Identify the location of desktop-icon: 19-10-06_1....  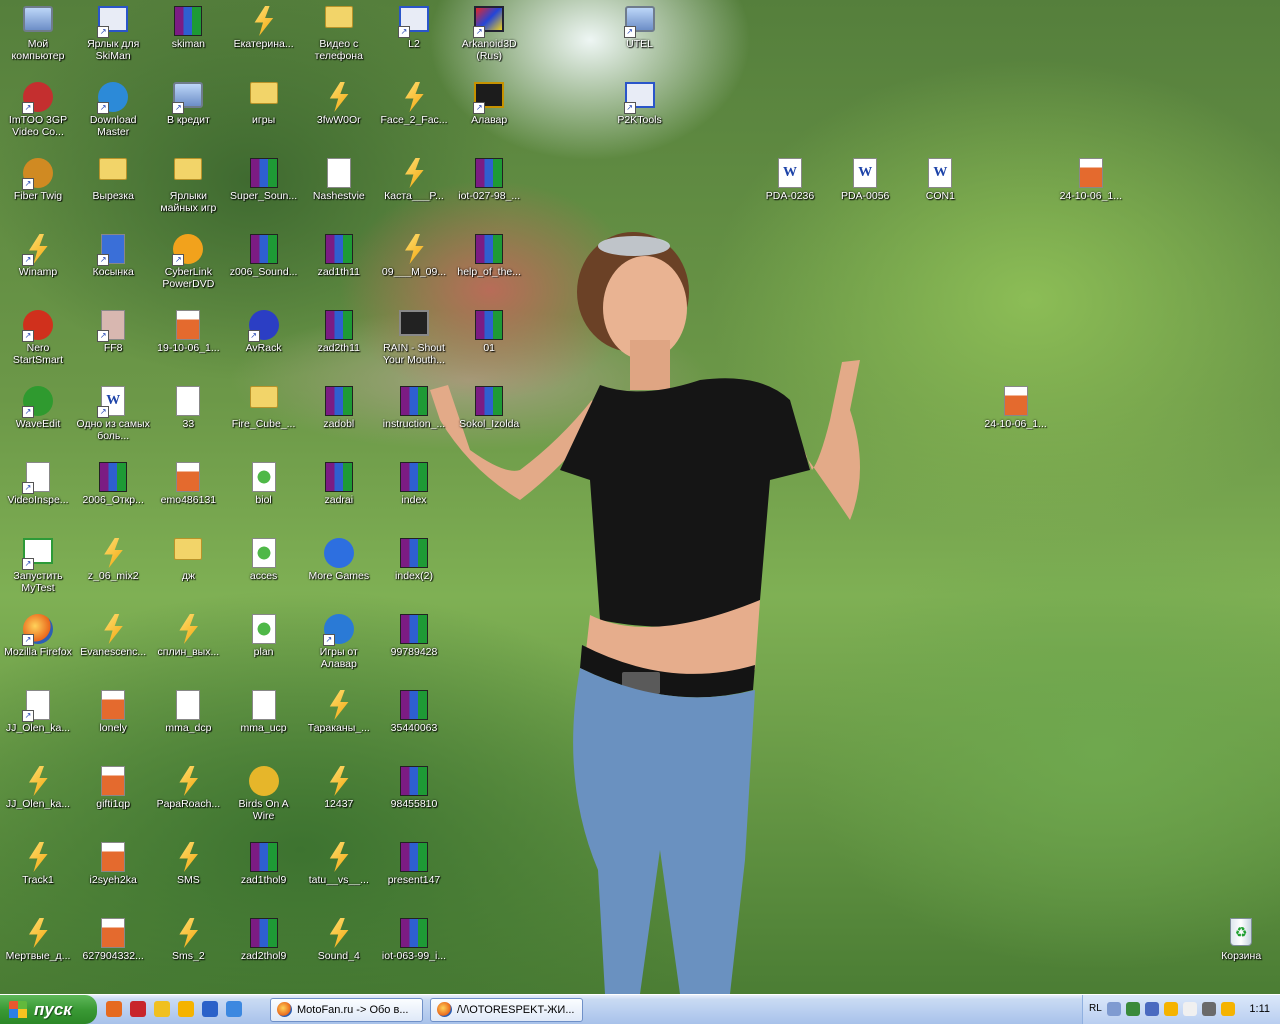
(188, 340).